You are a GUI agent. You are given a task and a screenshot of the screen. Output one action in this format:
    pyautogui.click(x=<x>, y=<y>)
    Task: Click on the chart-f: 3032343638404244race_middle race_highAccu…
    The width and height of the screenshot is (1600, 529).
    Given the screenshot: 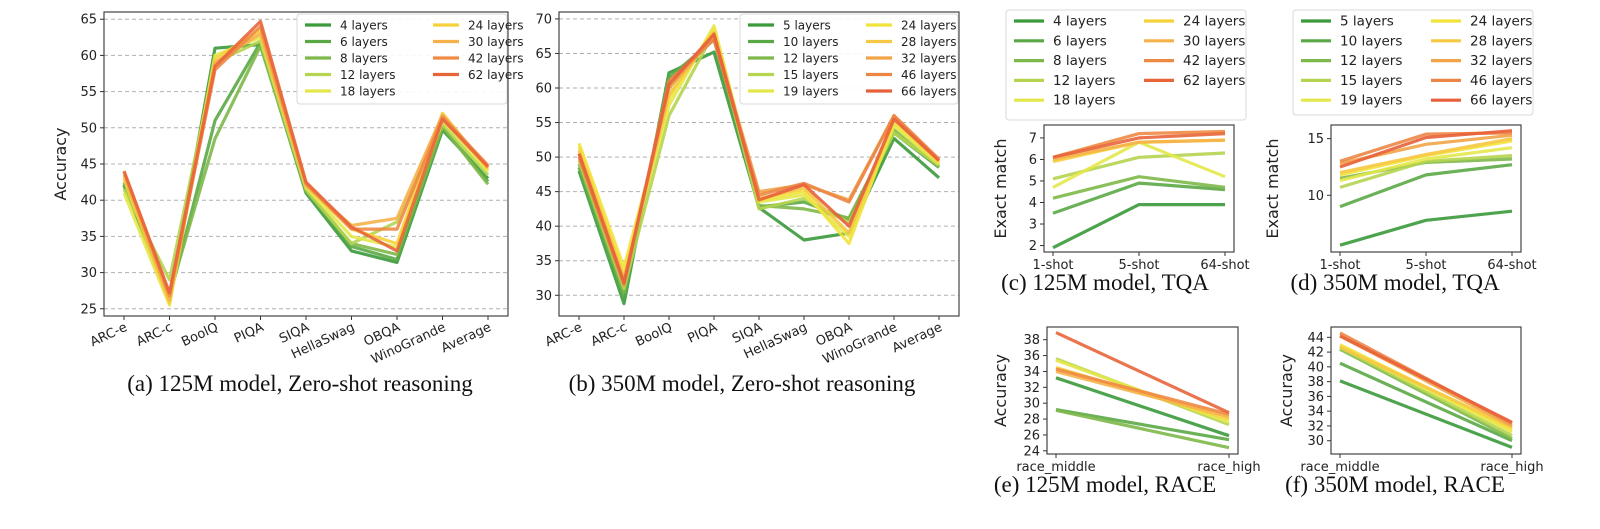 What is the action you would take?
    pyautogui.click(x=1410, y=411)
    